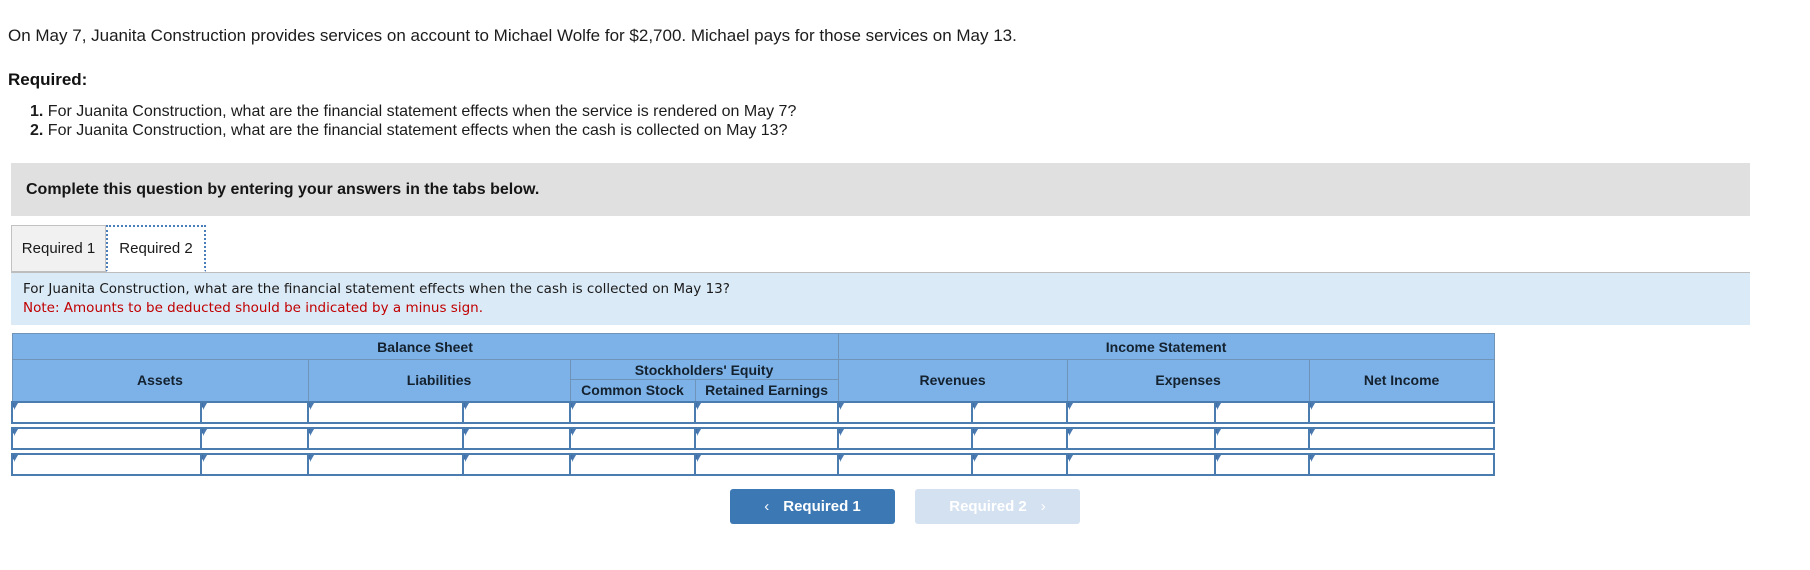 This screenshot has width=1810, height=570. What do you see at coordinates (385, 438) in the screenshot?
I see `cell-liabilities-amount-row2` at bounding box center [385, 438].